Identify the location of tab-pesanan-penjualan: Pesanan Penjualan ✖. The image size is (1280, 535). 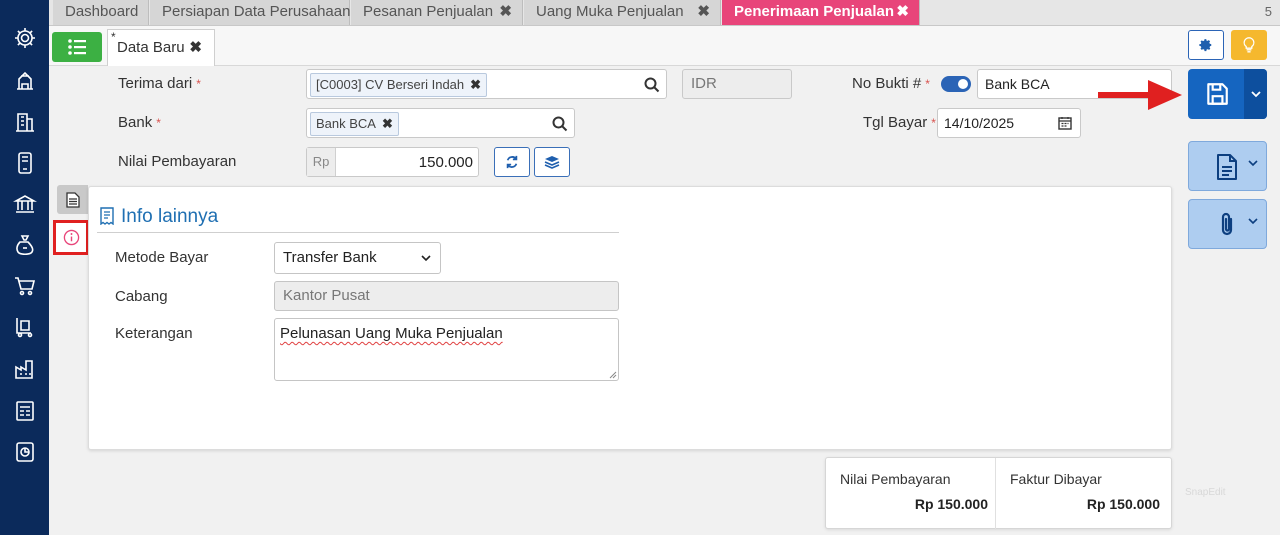
(437, 12).